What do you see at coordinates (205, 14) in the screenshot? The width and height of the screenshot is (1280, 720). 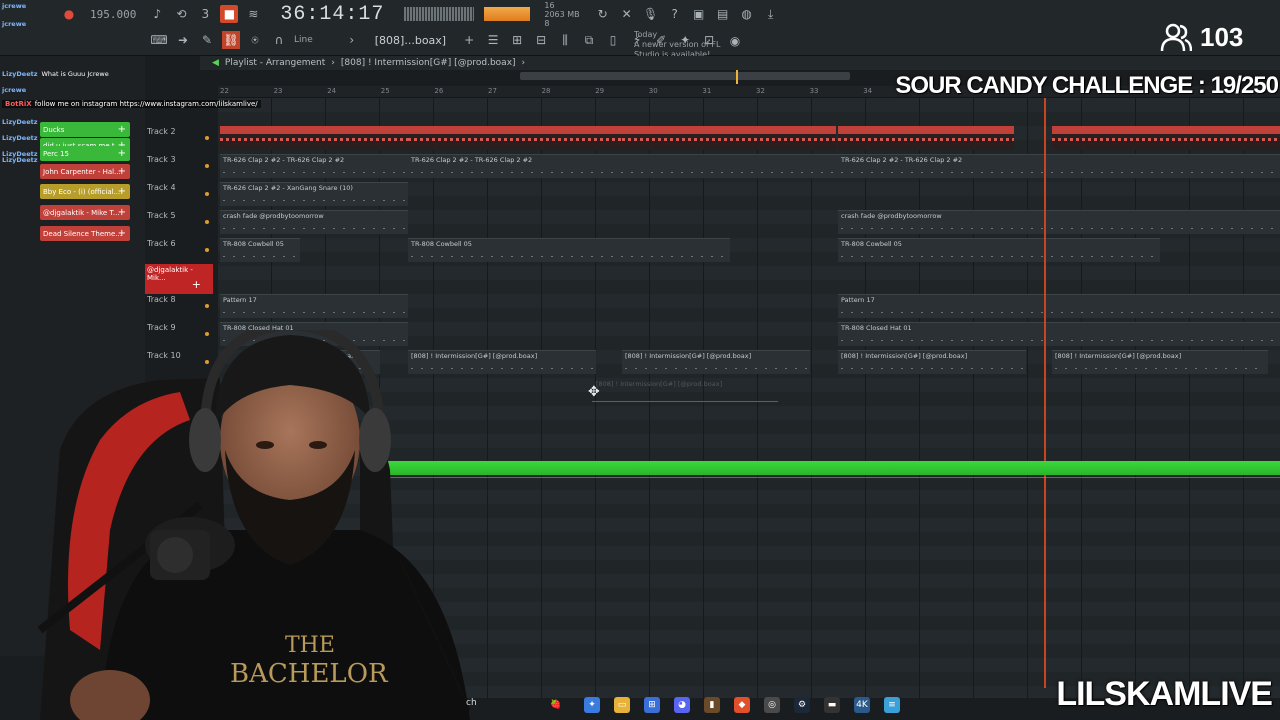 I see `step-icon: 3` at bounding box center [205, 14].